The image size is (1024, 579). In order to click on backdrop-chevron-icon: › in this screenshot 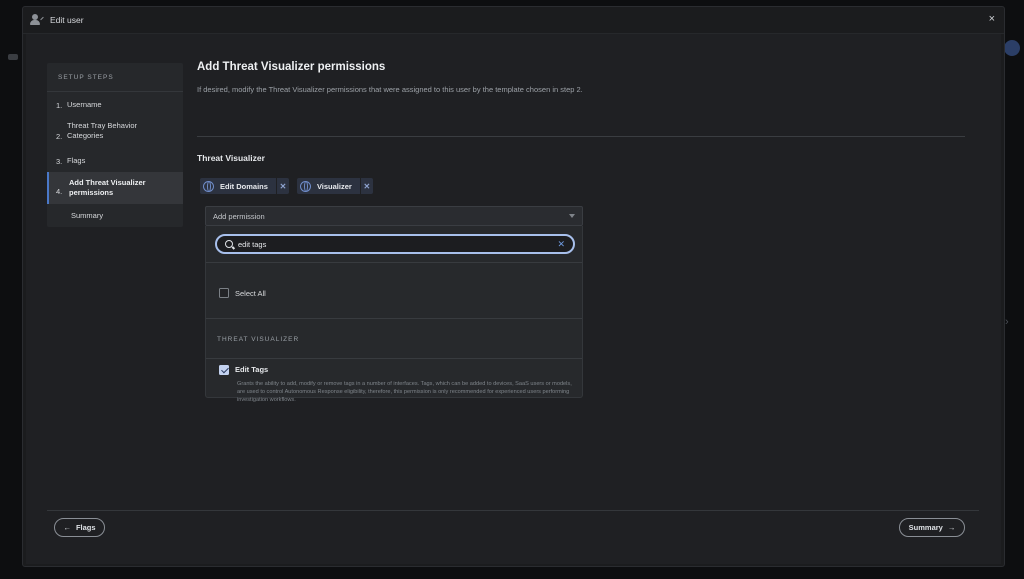, I will do `click(1007, 322)`.